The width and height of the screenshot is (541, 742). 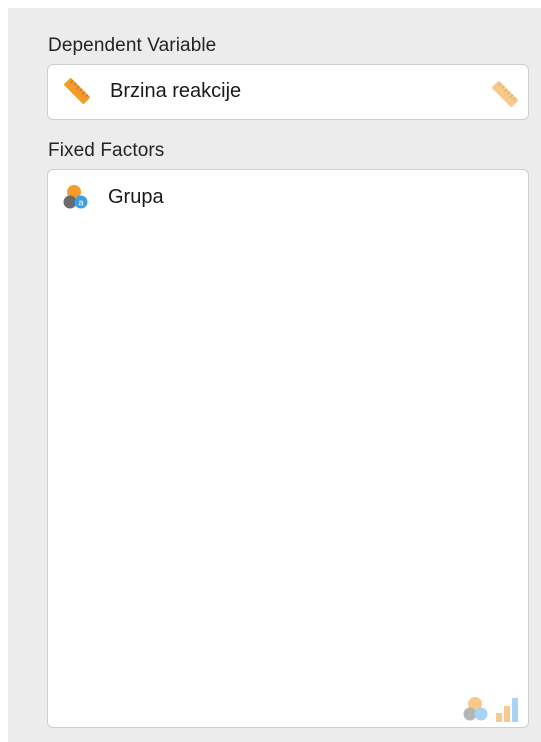 What do you see at coordinates (505, 94) in the screenshot?
I see `accepted-ruler-icon` at bounding box center [505, 94].